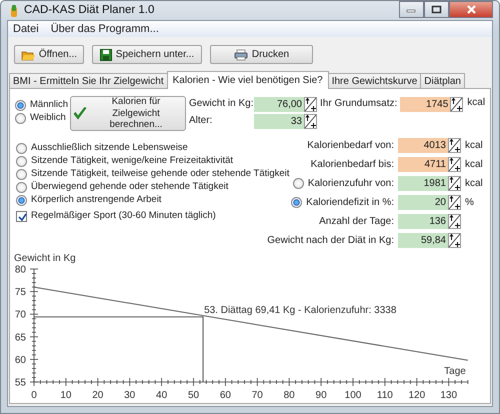  Describe the element at coordinates (423, 240) in the screenshot. I see `number-field: 59,84` at that location.